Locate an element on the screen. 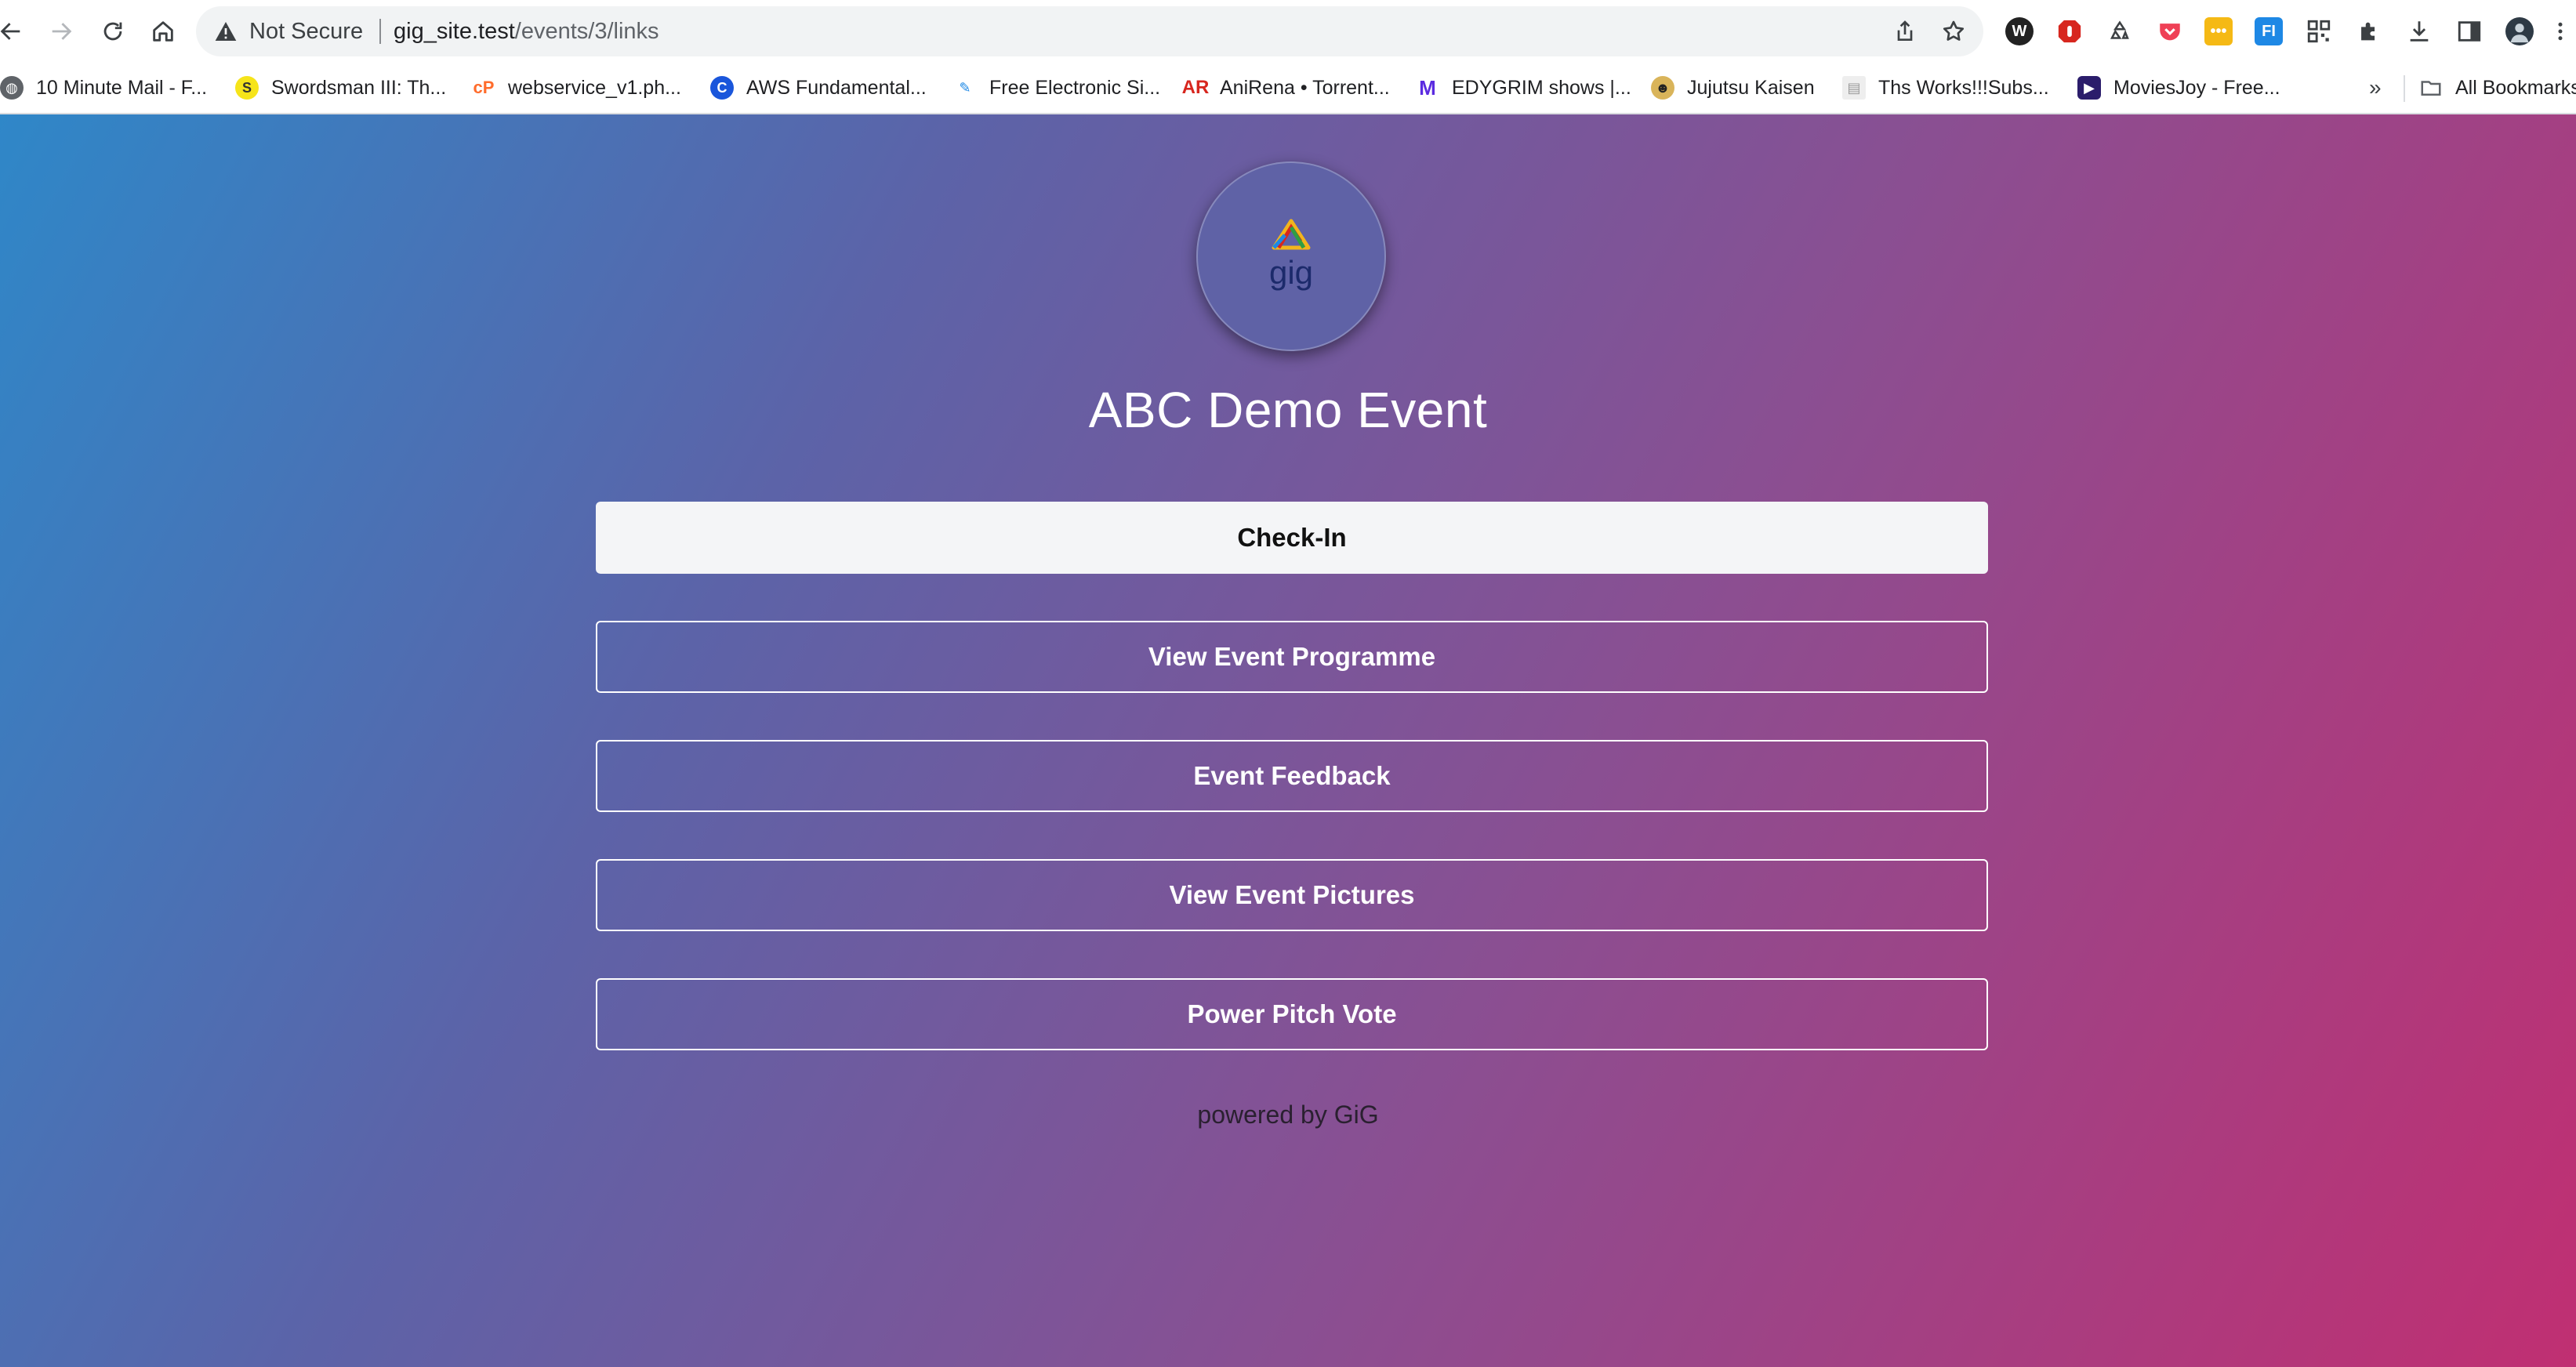 The width and height of the screenshot is (2576, 1367). download-icon is located at coordinates (2420, 31).